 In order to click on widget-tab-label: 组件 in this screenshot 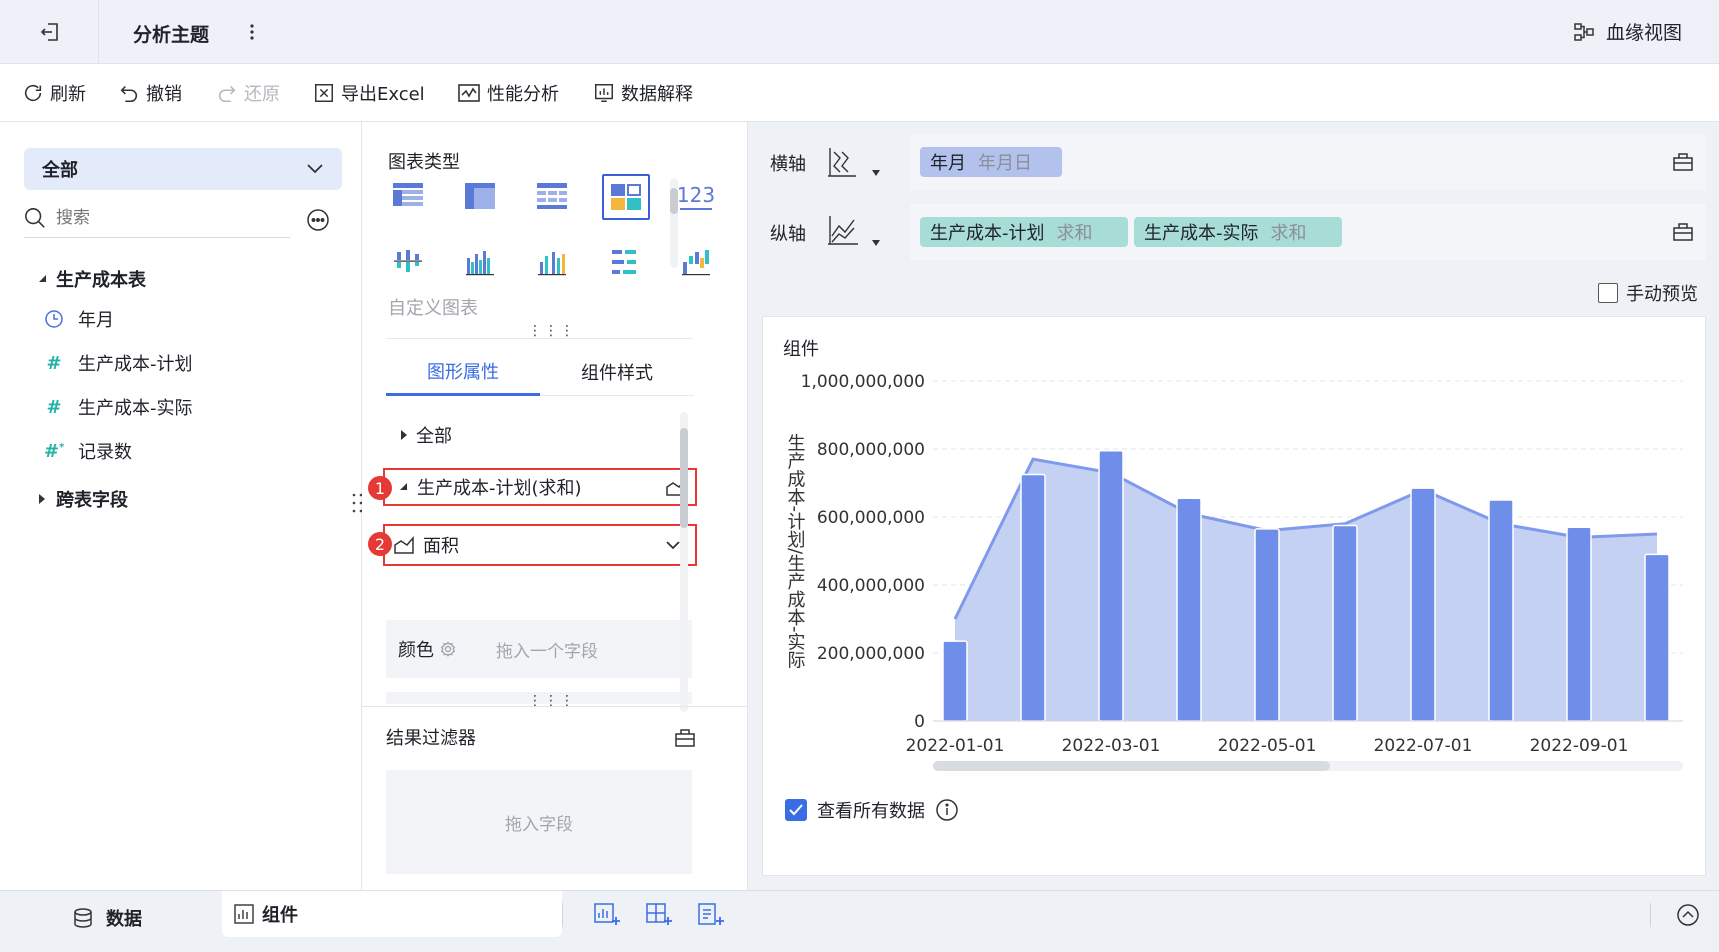, I will do `click(280, 915)`.